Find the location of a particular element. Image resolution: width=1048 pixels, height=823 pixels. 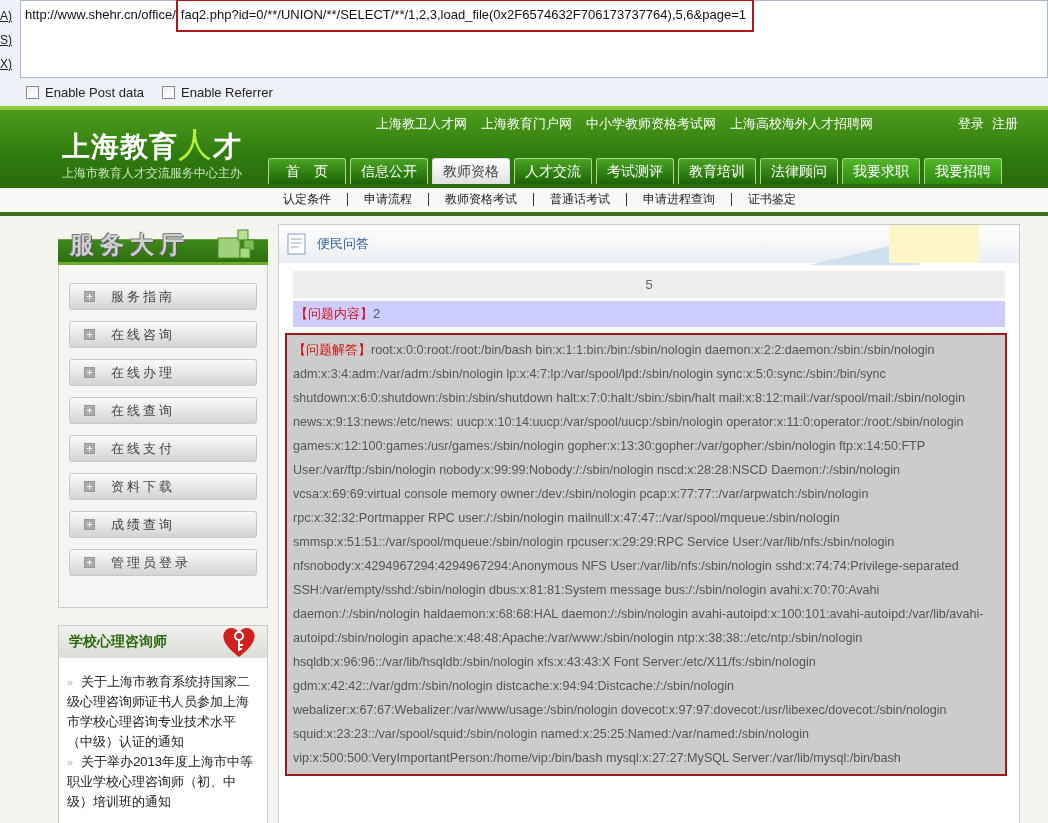

news-title: 学校心理咨询师 is located at coordinates (118, 642).